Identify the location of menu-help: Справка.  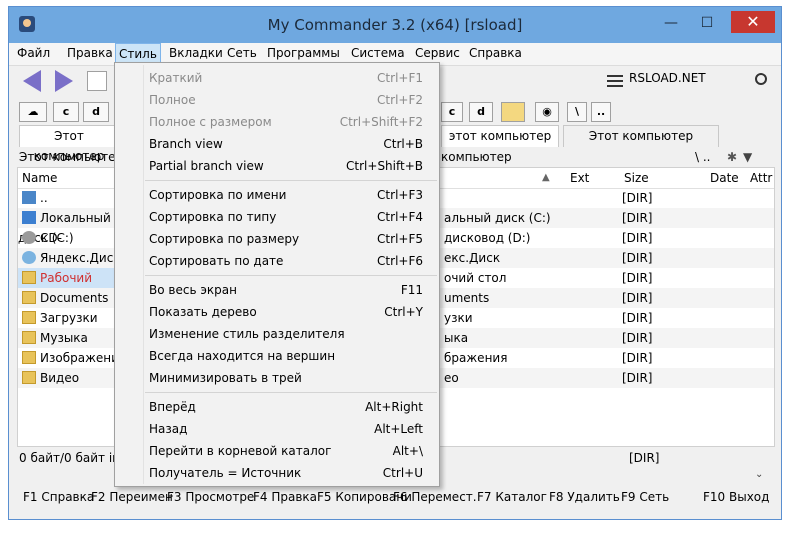
(495, 53).